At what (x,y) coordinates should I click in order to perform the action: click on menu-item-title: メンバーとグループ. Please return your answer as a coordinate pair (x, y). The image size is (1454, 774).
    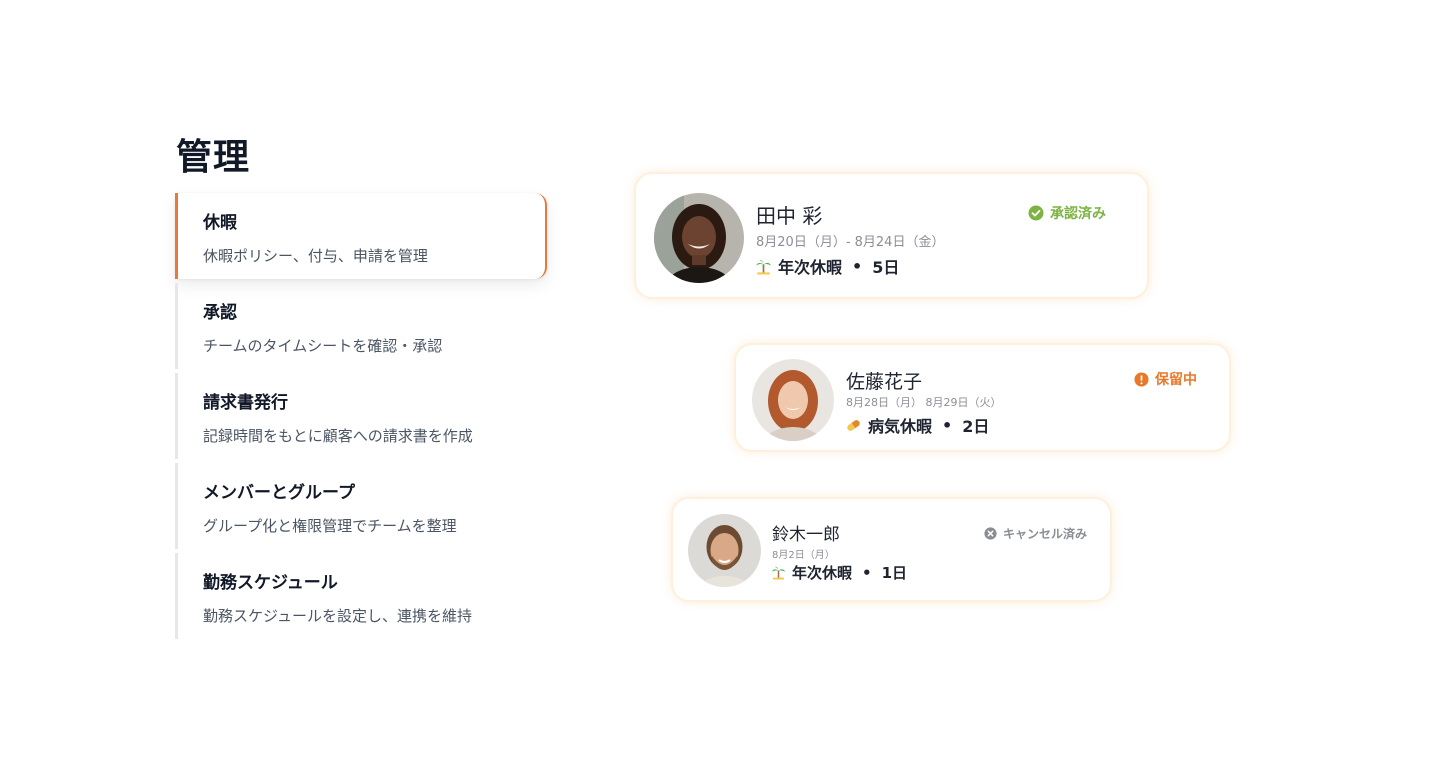
    Looking at the image, I should click on (279, 493).